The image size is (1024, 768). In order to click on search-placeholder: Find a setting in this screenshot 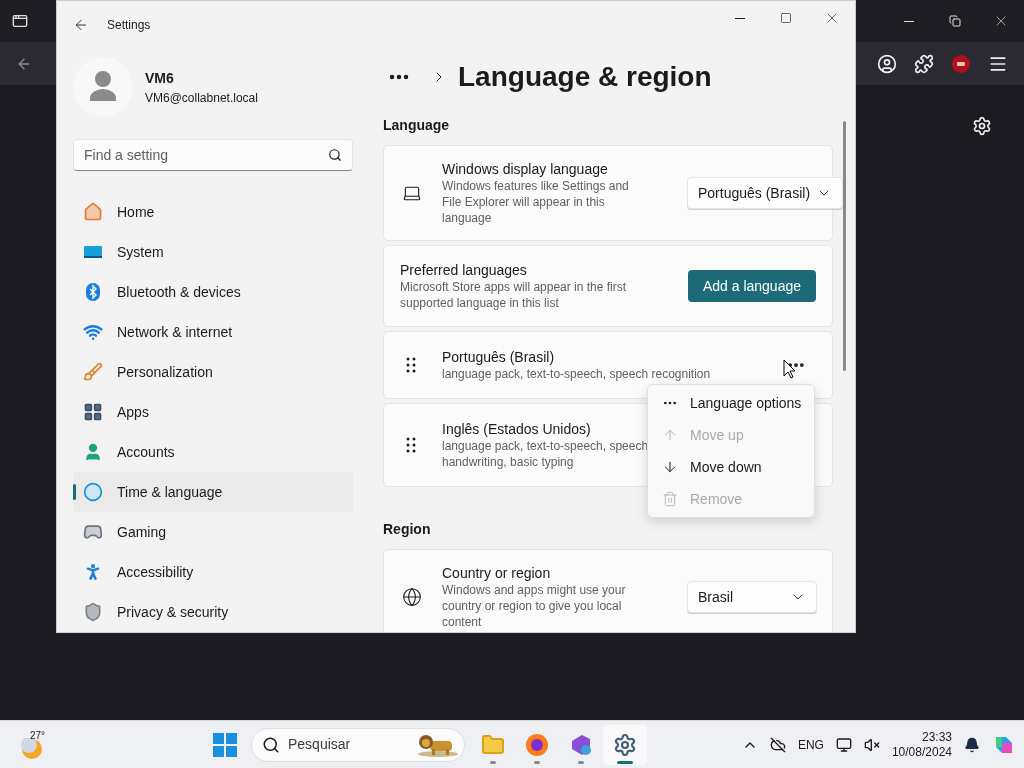, I will do `click(127, 155)`.